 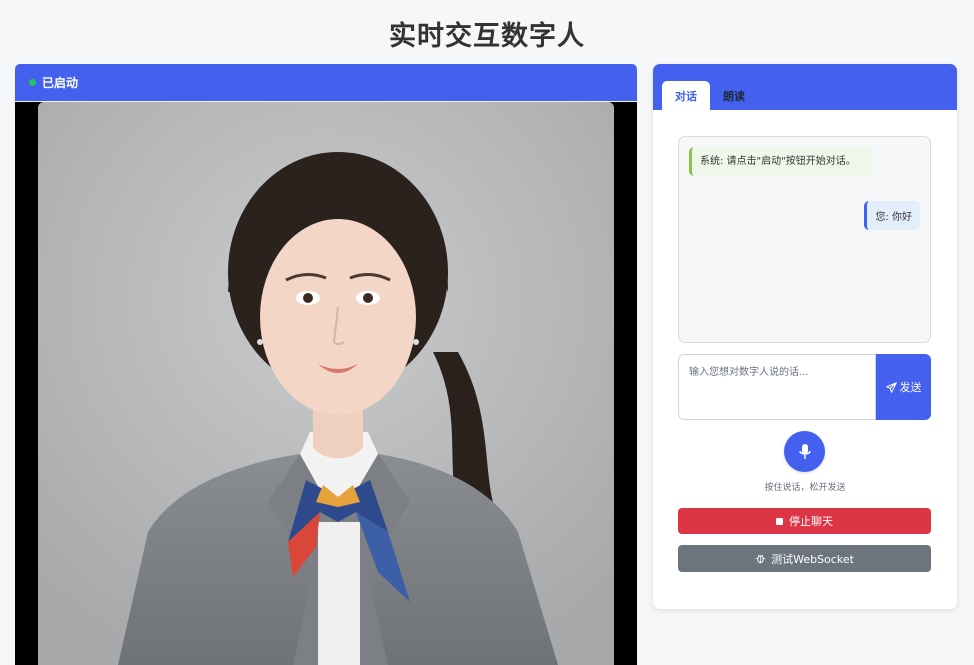 I want to click on test-websocket-button: 测试WebSocket, so click(x=804, y=558).